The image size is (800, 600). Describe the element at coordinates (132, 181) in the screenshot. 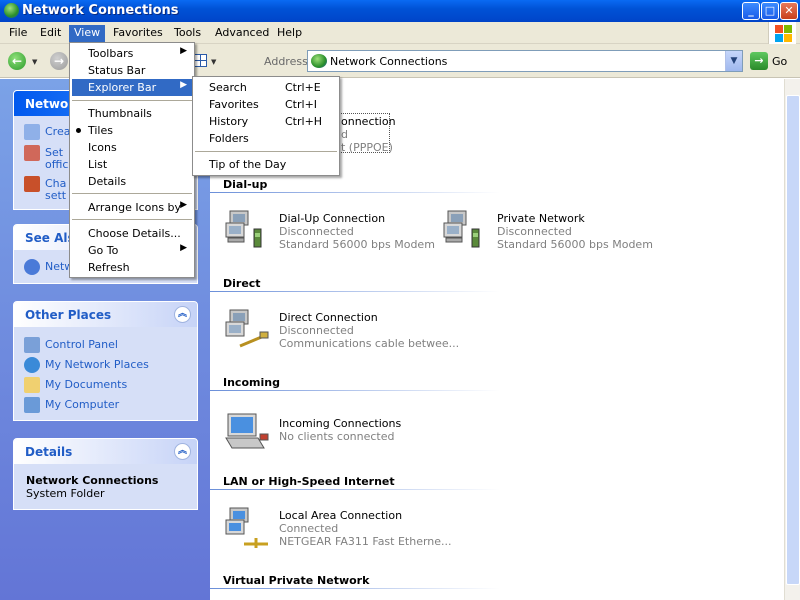

I see `menu-item-details: Details` at that location.